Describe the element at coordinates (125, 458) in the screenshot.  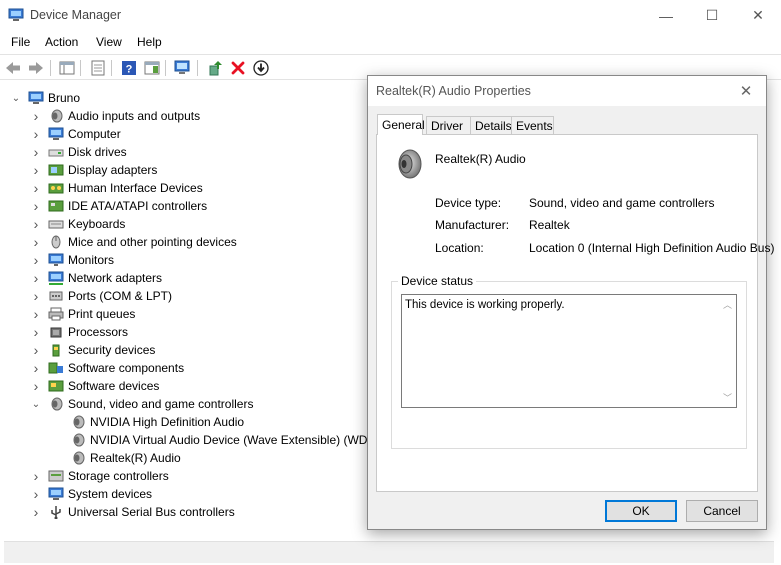
I see `tree-child-realtek-r-audio: Realtek(R) Audio` at that location.